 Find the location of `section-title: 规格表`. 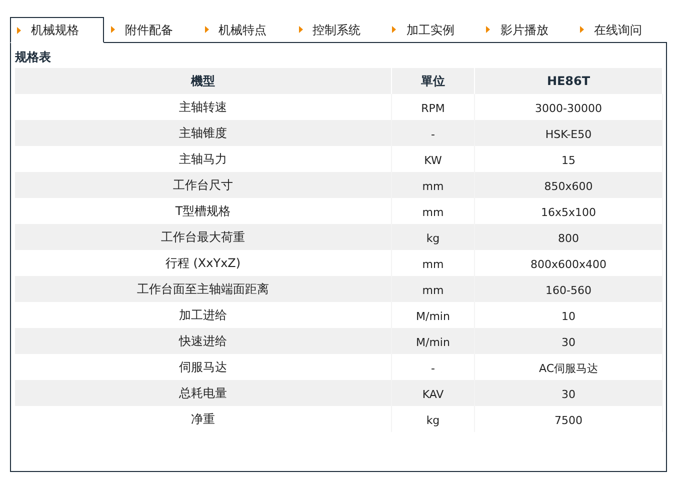

section-title: 规格表 is located at coordinates (33, 57).